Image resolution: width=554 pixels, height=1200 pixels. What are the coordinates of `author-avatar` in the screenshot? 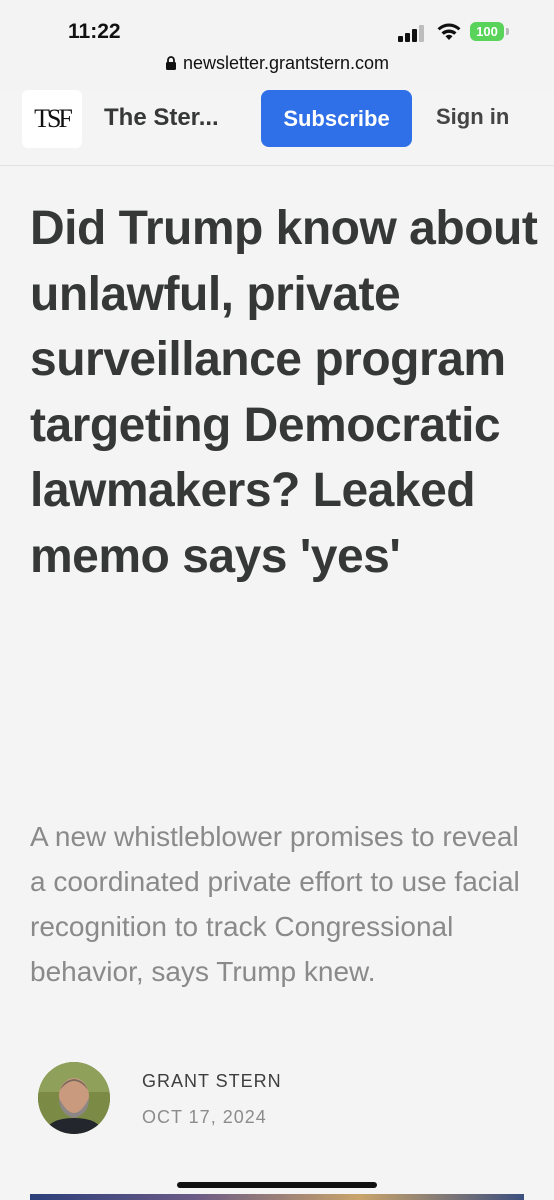 It's located at (74, 1098).